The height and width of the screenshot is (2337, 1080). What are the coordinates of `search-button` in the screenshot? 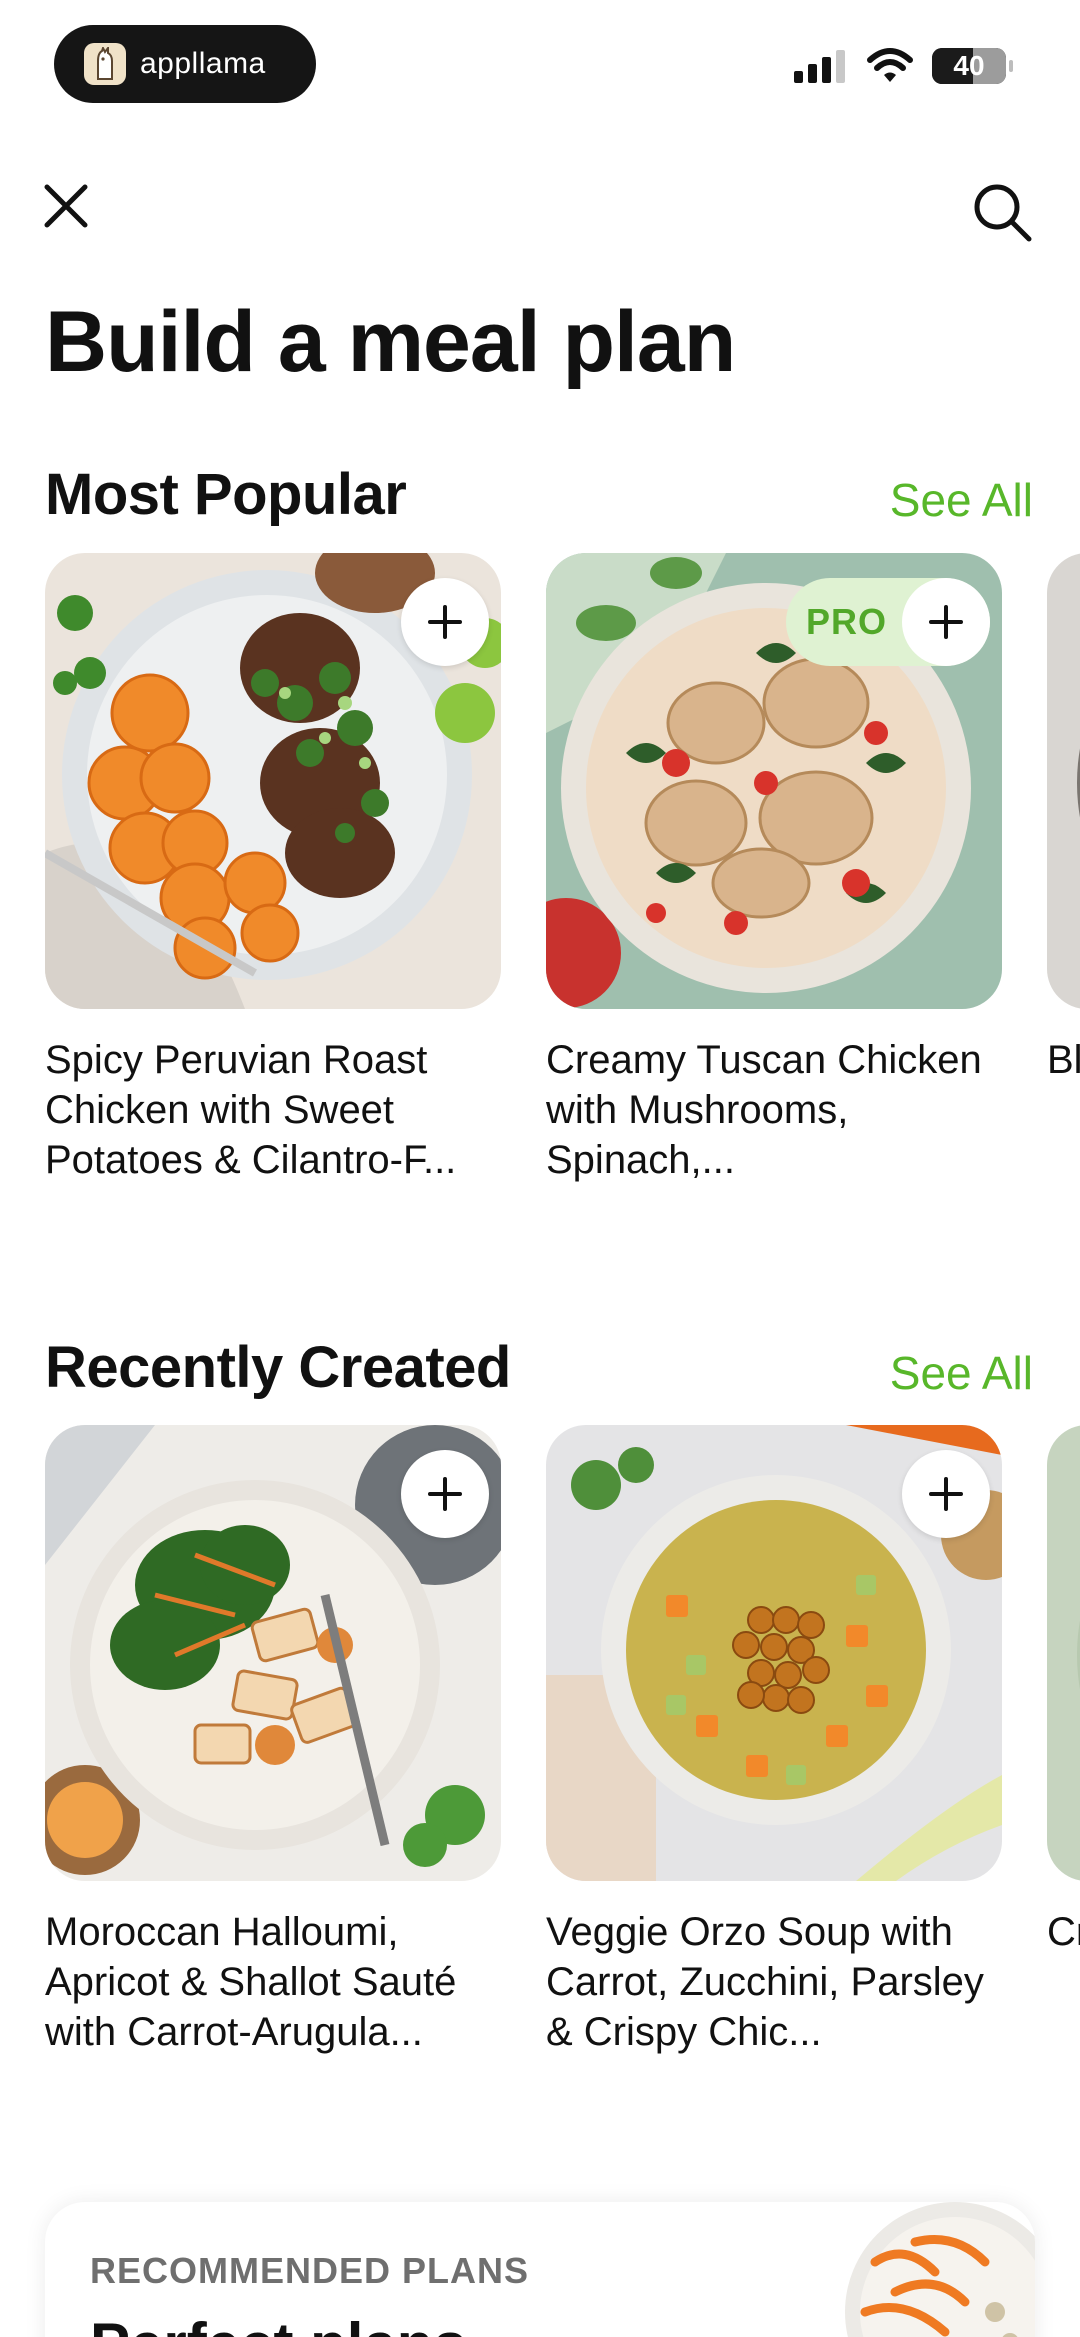 It's located at (1003, 213).